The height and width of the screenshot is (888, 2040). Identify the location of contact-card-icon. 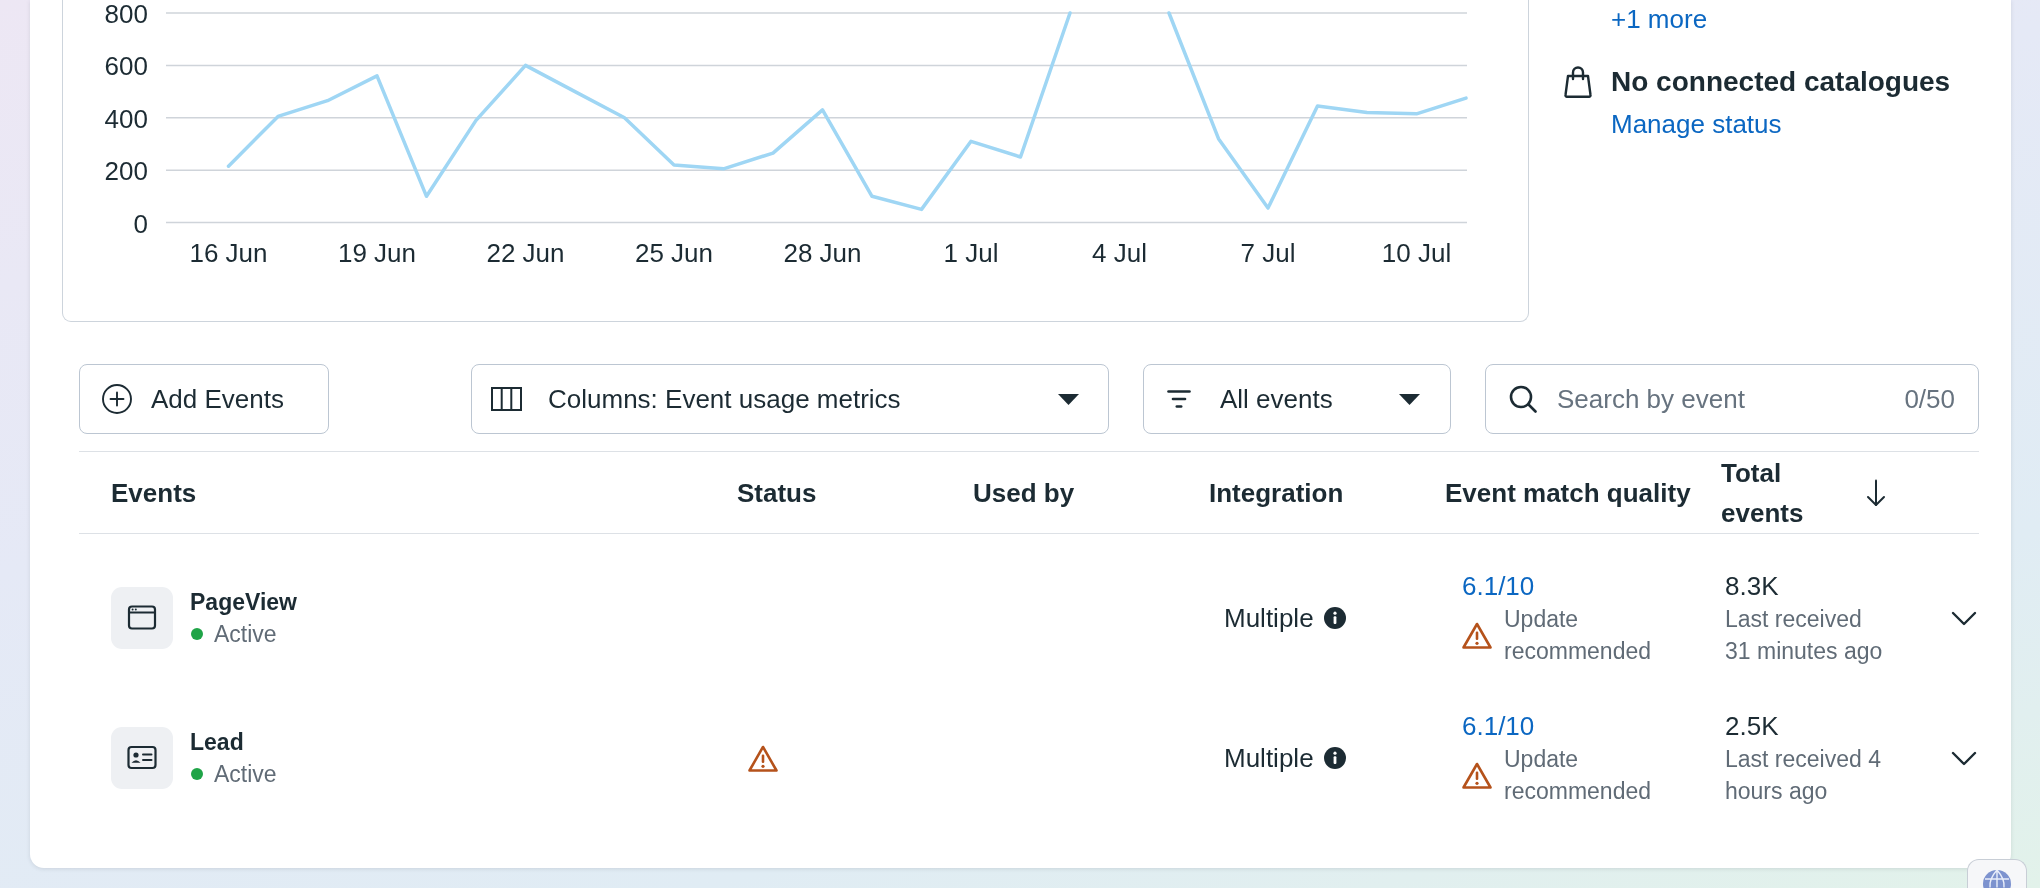
(142, 758).